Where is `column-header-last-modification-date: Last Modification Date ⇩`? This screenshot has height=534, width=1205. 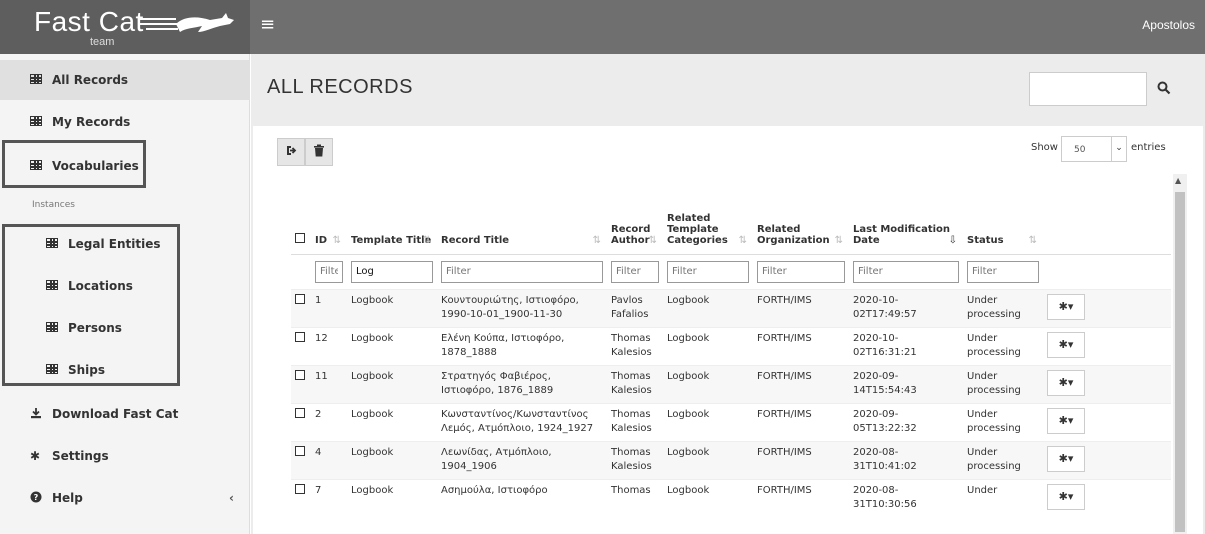 column-header-last-modification-date: Last Modification Date ⇩ is located at coordinates (906, 214).